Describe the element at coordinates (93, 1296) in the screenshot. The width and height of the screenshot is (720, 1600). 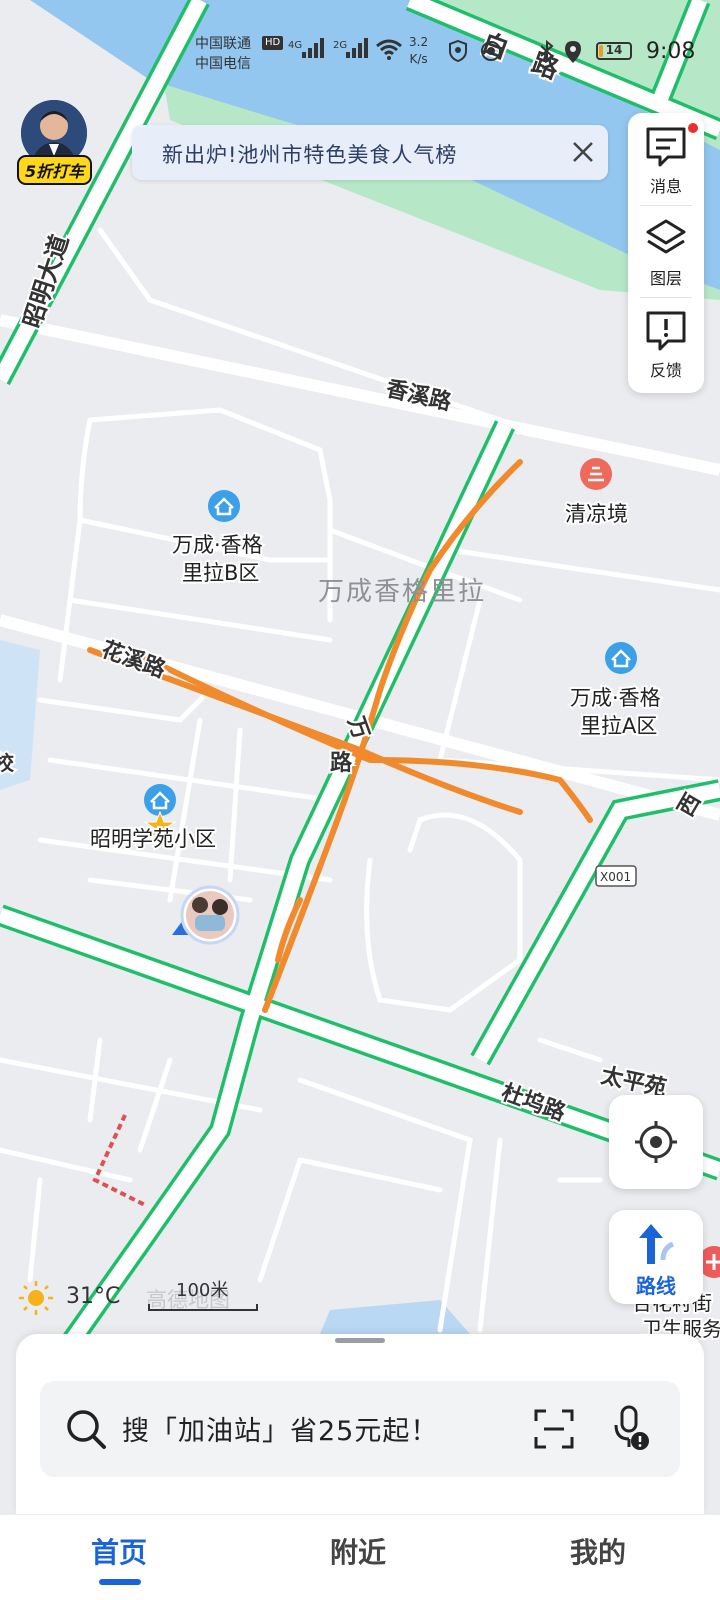
I see `temperature: 31°C` at that location.